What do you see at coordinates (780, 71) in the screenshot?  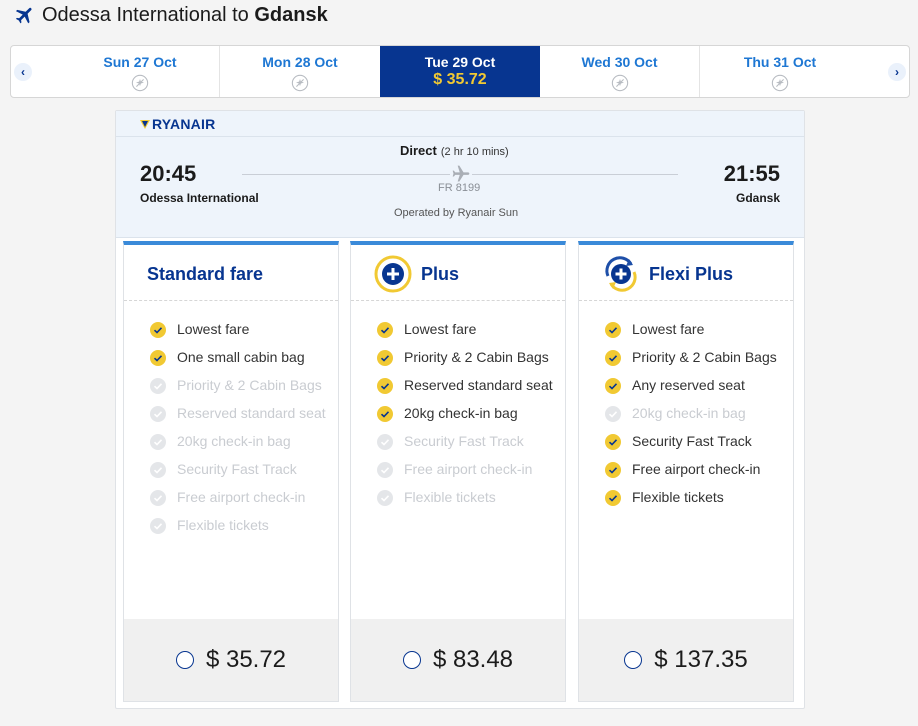 I see `date-tab-thu-31-oct: Thu 31 Oct` at bounding box center [780, 71].